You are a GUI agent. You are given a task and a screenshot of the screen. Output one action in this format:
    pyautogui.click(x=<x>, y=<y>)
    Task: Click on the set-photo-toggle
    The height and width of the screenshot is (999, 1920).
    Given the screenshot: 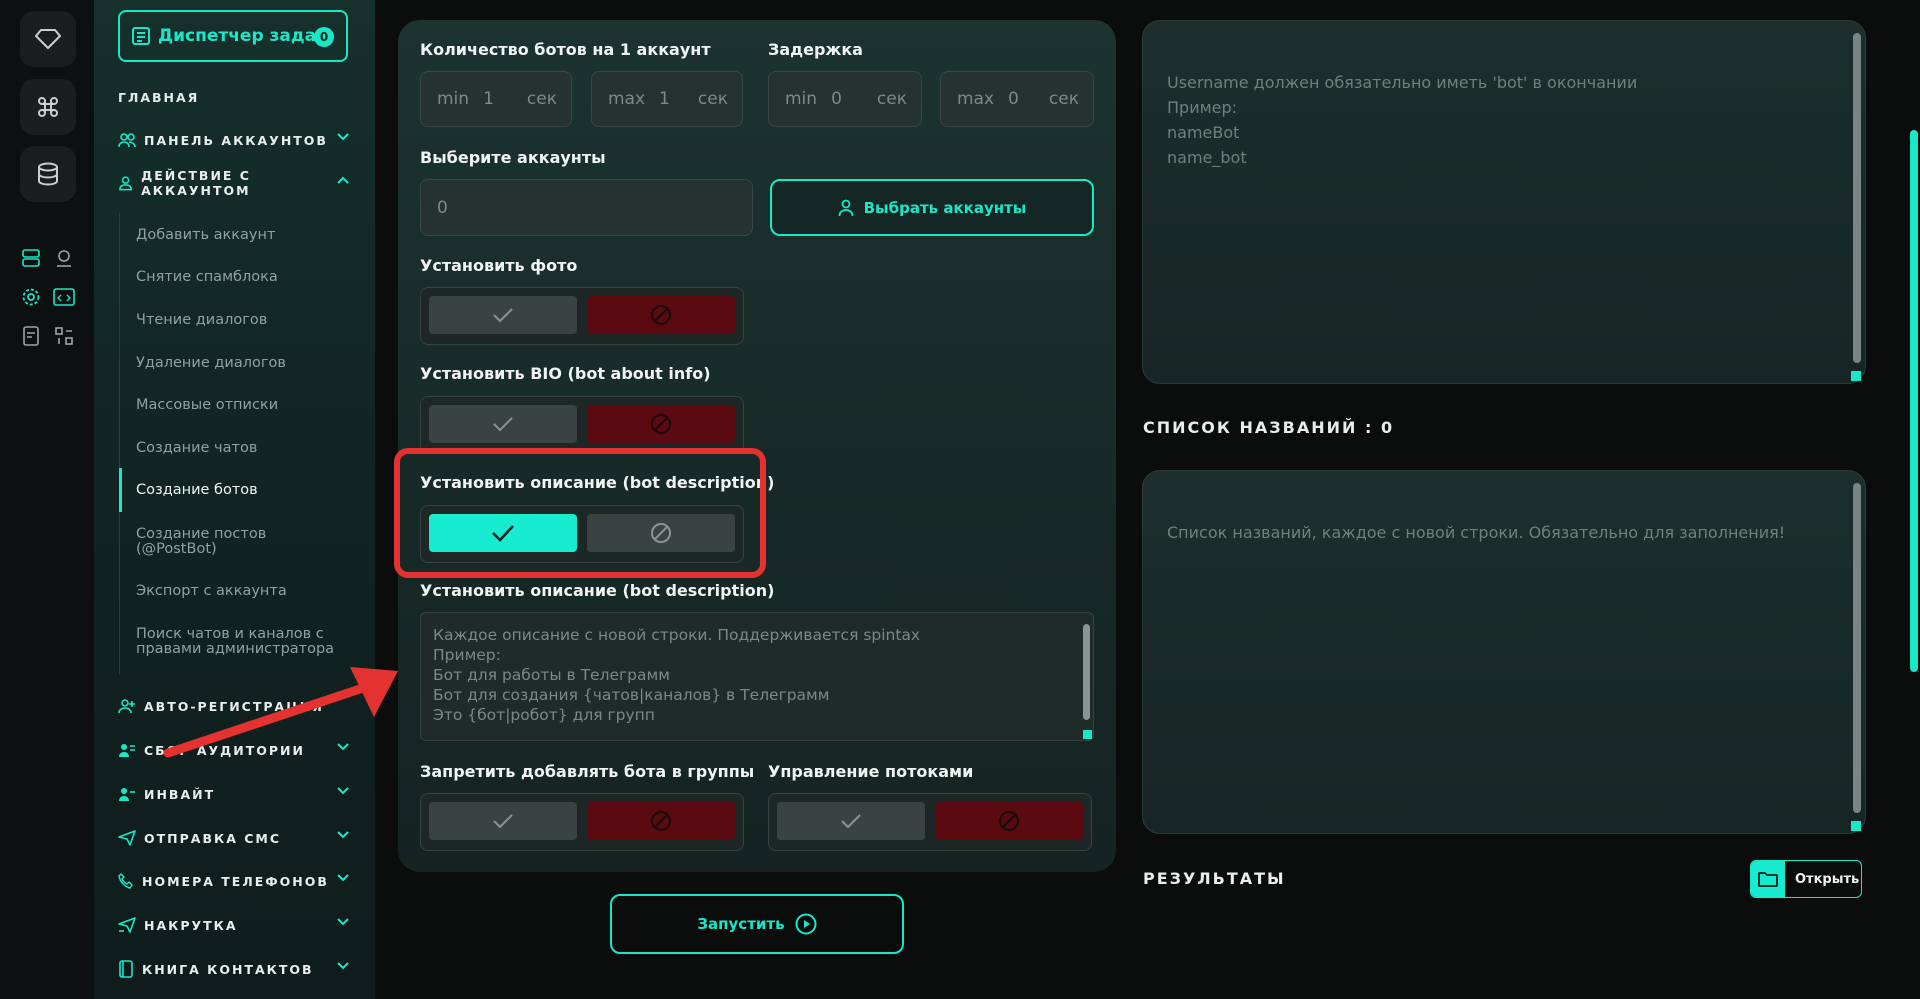 What is the action you would take?
    pyautogui.click(x=582, y=316)
    